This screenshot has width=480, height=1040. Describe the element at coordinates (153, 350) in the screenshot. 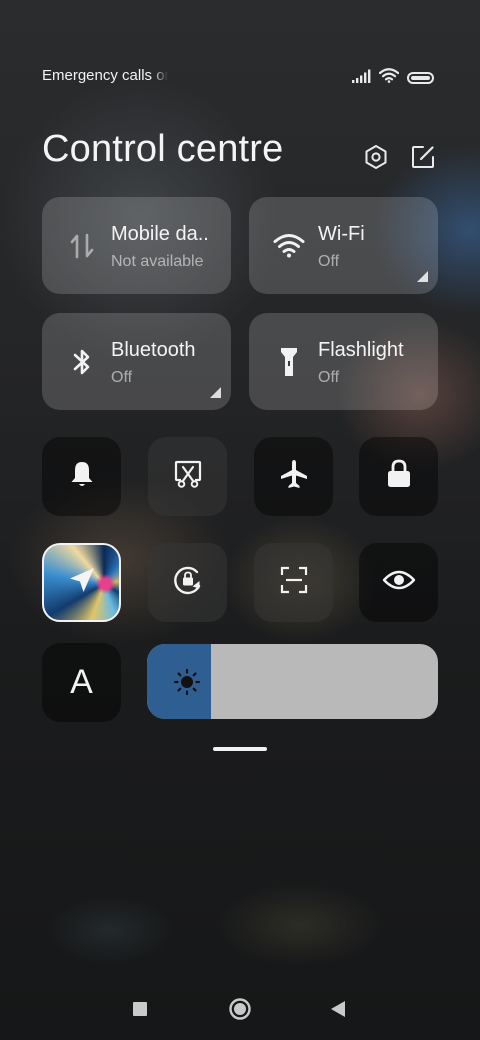

I see `tile-title: Bluetooth` at that location.